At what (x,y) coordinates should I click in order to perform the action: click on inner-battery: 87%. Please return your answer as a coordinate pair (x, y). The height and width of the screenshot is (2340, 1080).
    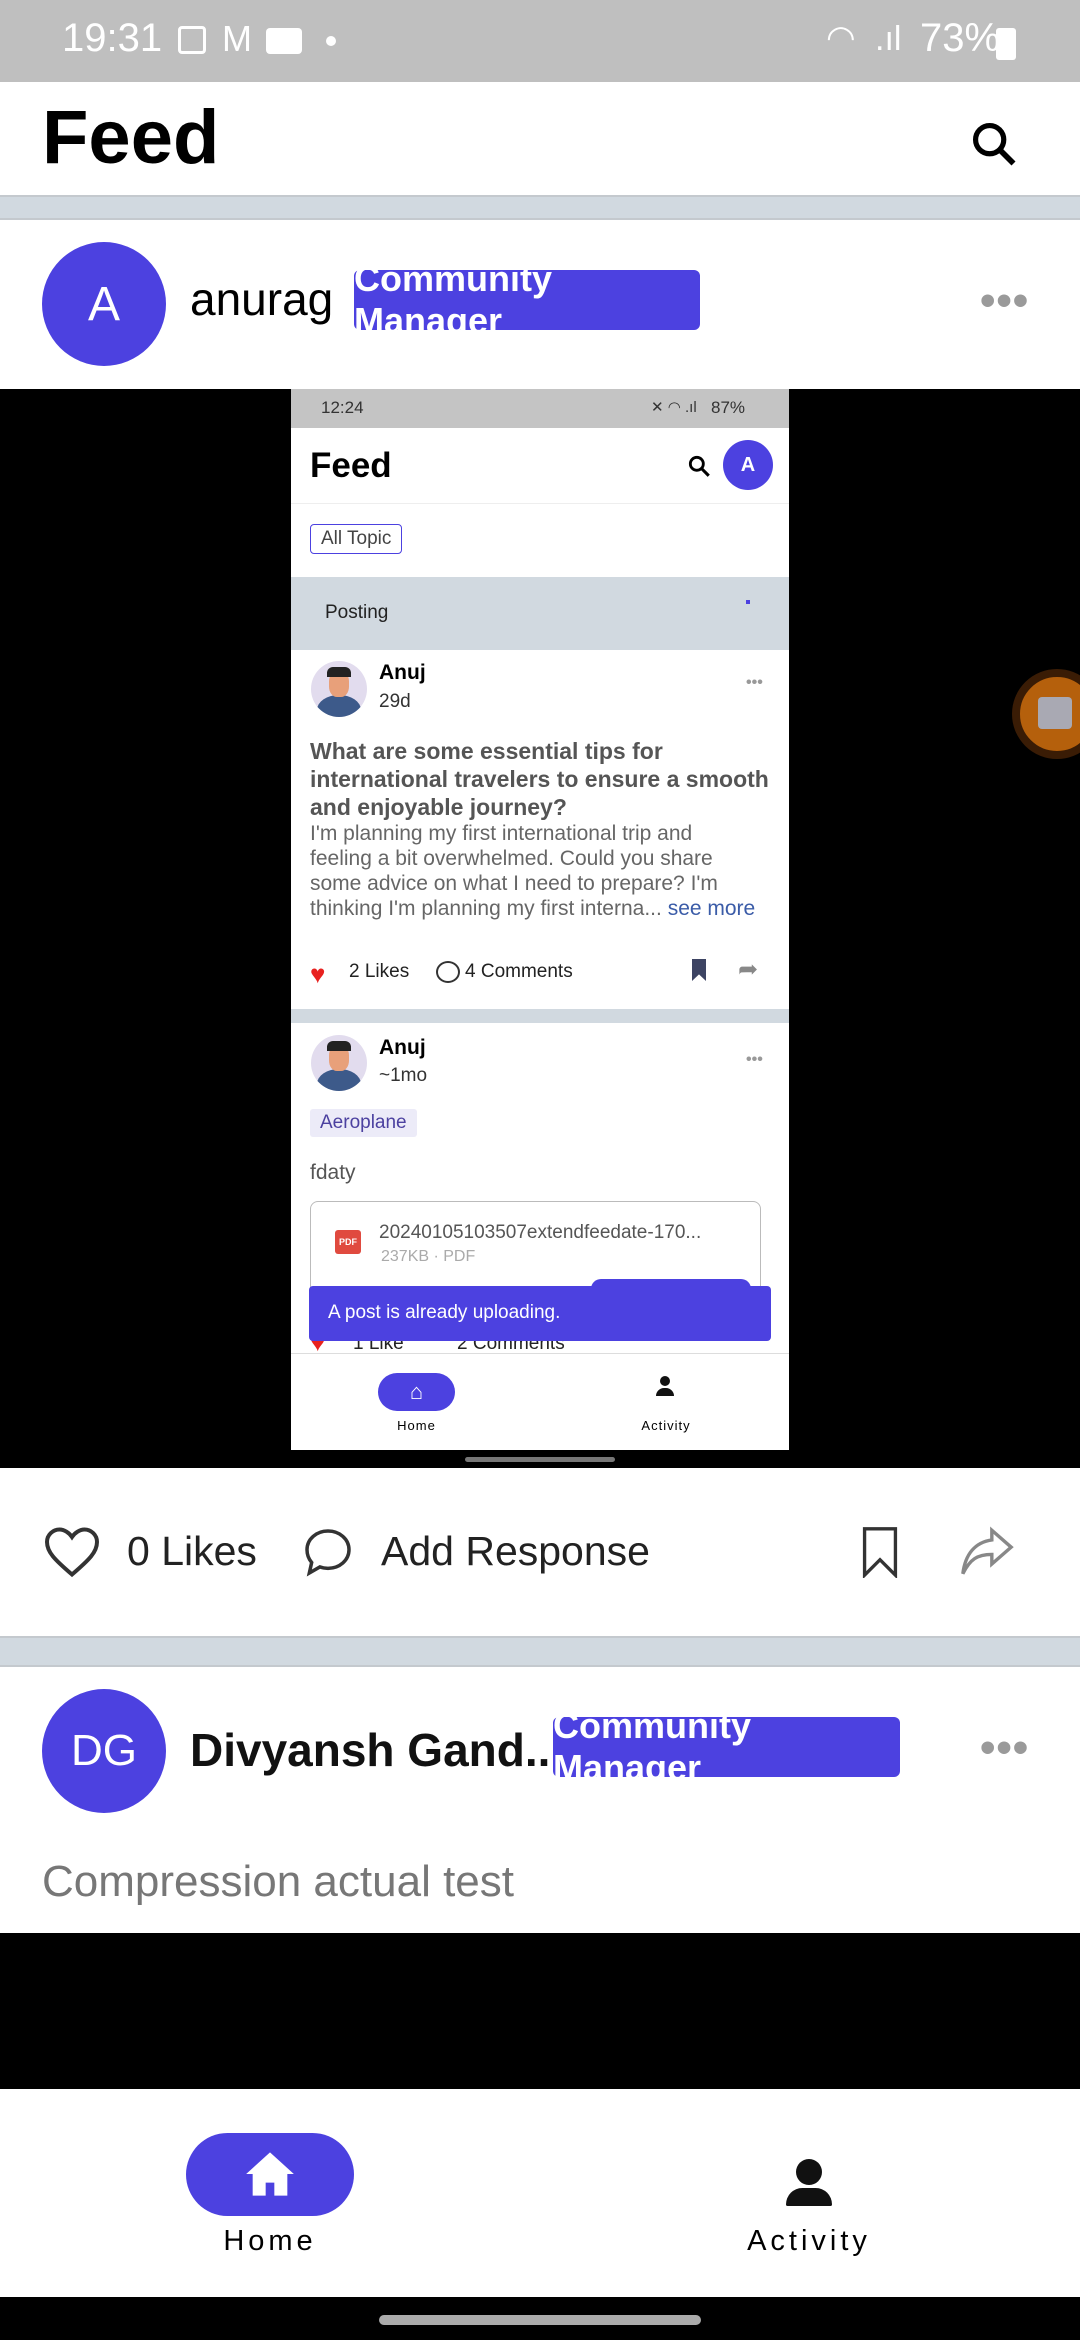
    Looking at the image, I should click on (728, 407).